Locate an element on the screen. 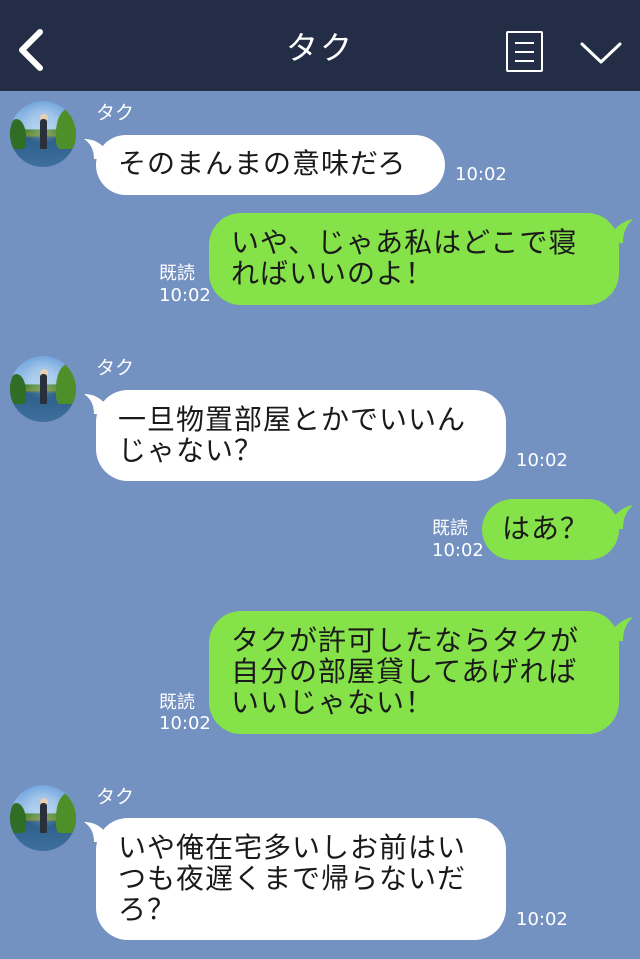 This screenshot has height=959, width=640. incoming-message-bubble: 一旦物置部屋とかでいいん じゃない？ is located at coordinates (295, 435).